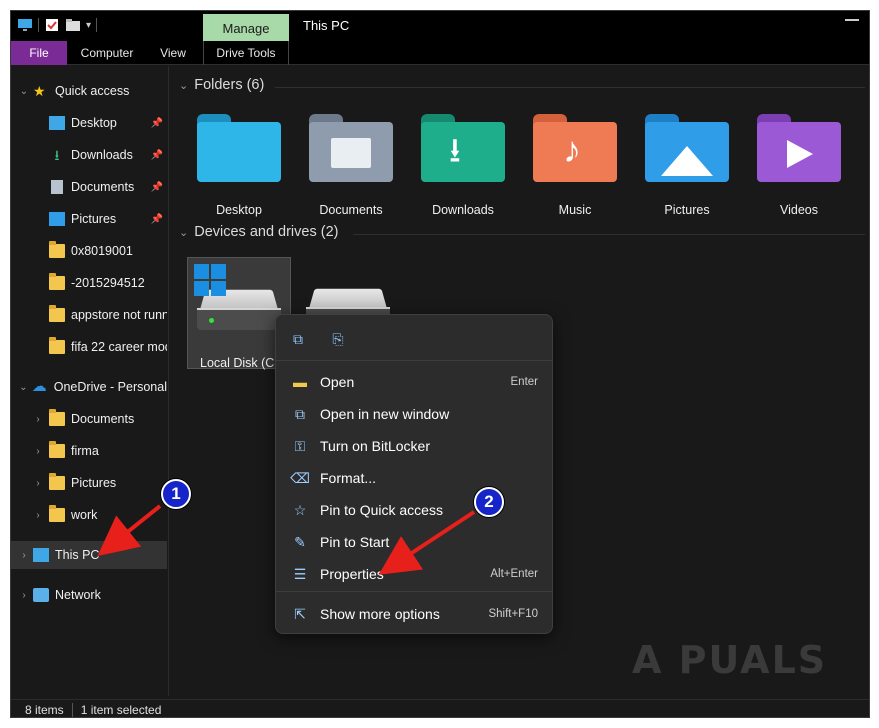  I want to click on nav-quick-access: ⌄ ★ Quick access, so click(89, 91).